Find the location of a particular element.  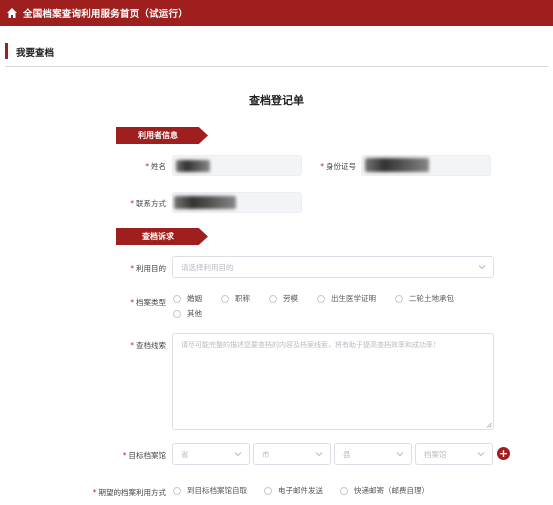

type-radio-group: 婚姻 职称 劳模 出生医学证明 二轮土地承包 is located at coordinates (320, 298).